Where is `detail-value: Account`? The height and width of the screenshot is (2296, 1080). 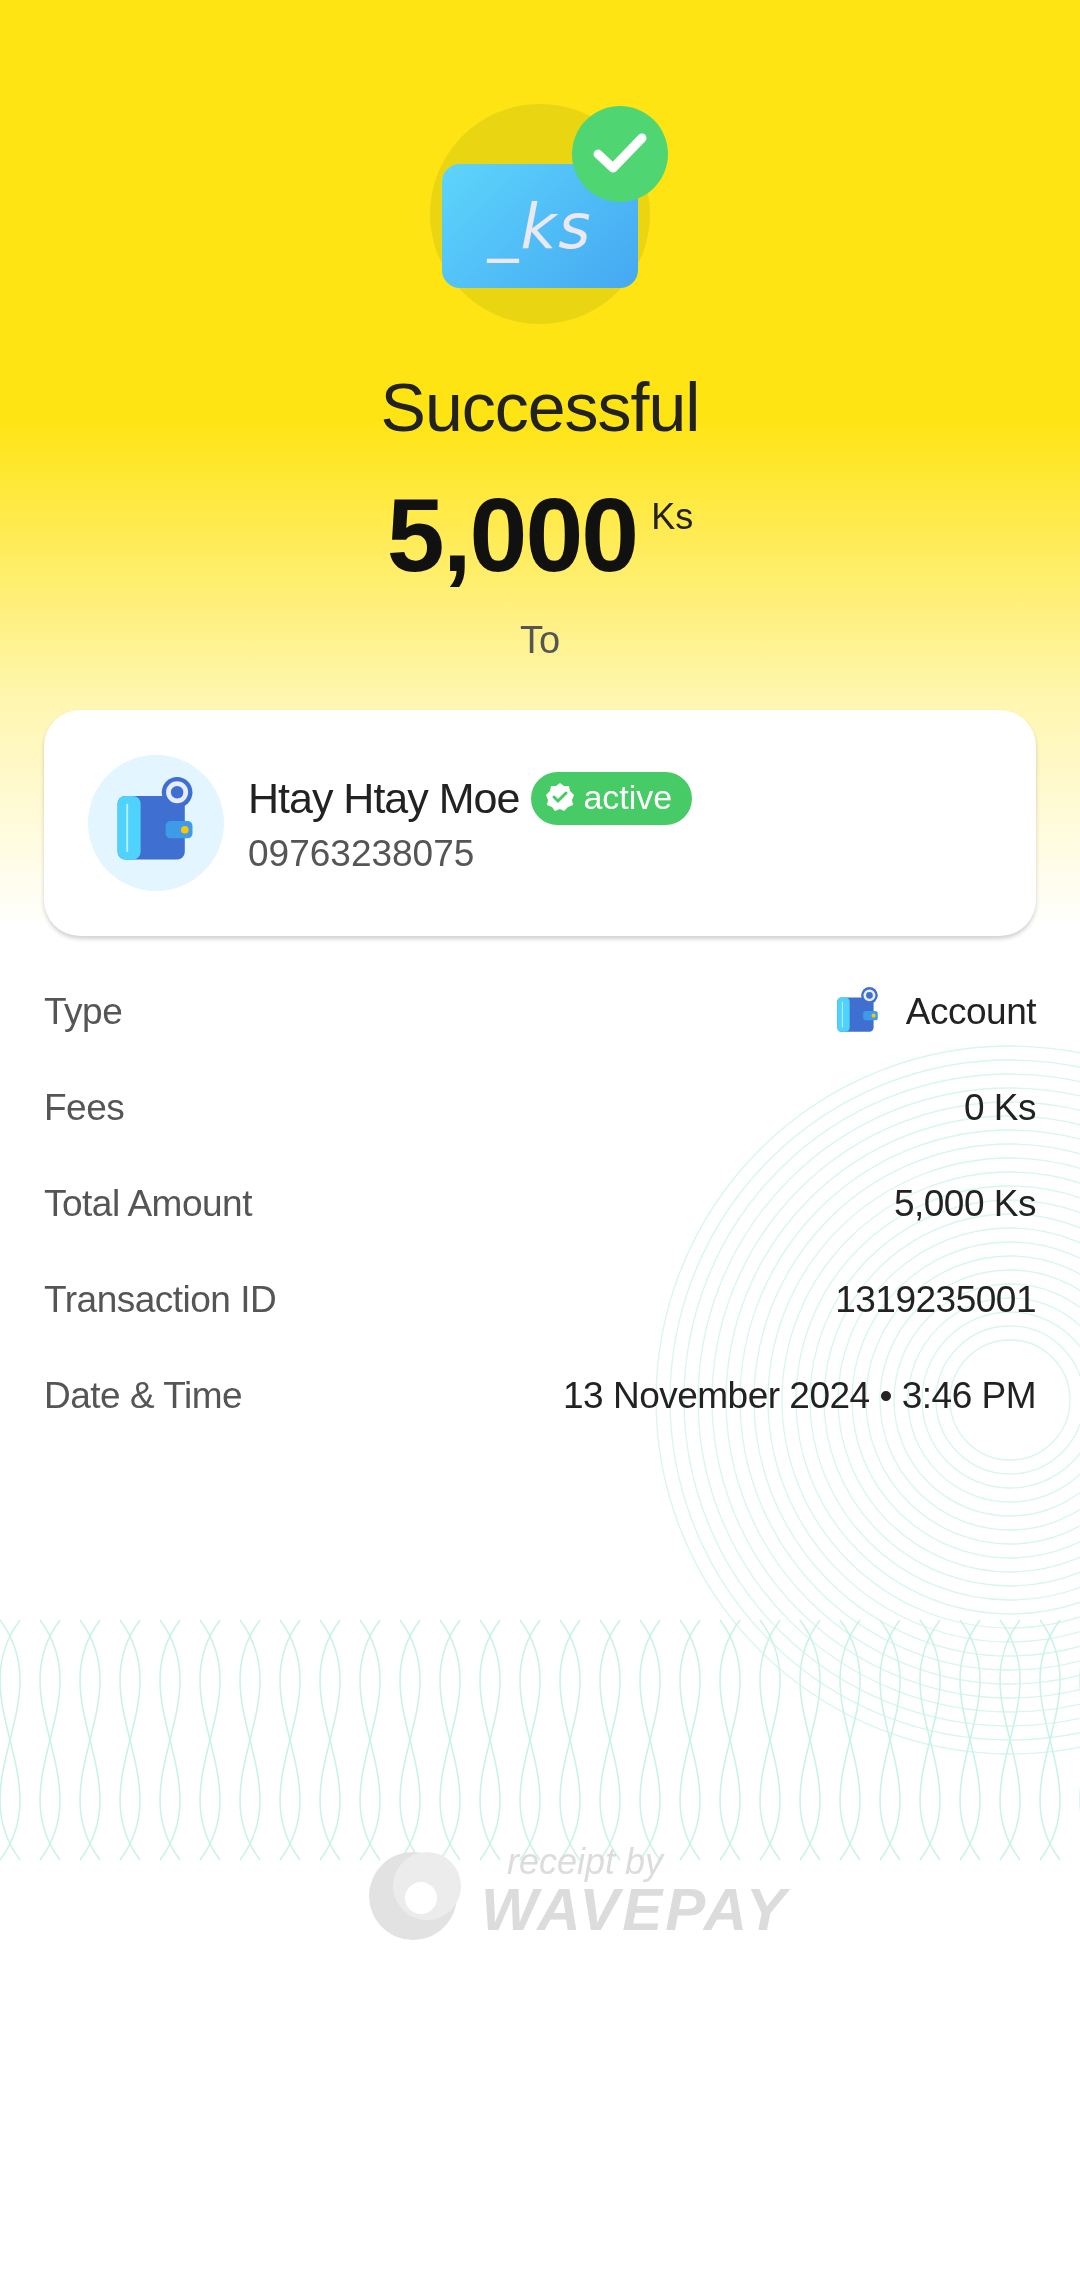 detail-value: Account is located at coordinates (970, 1012).